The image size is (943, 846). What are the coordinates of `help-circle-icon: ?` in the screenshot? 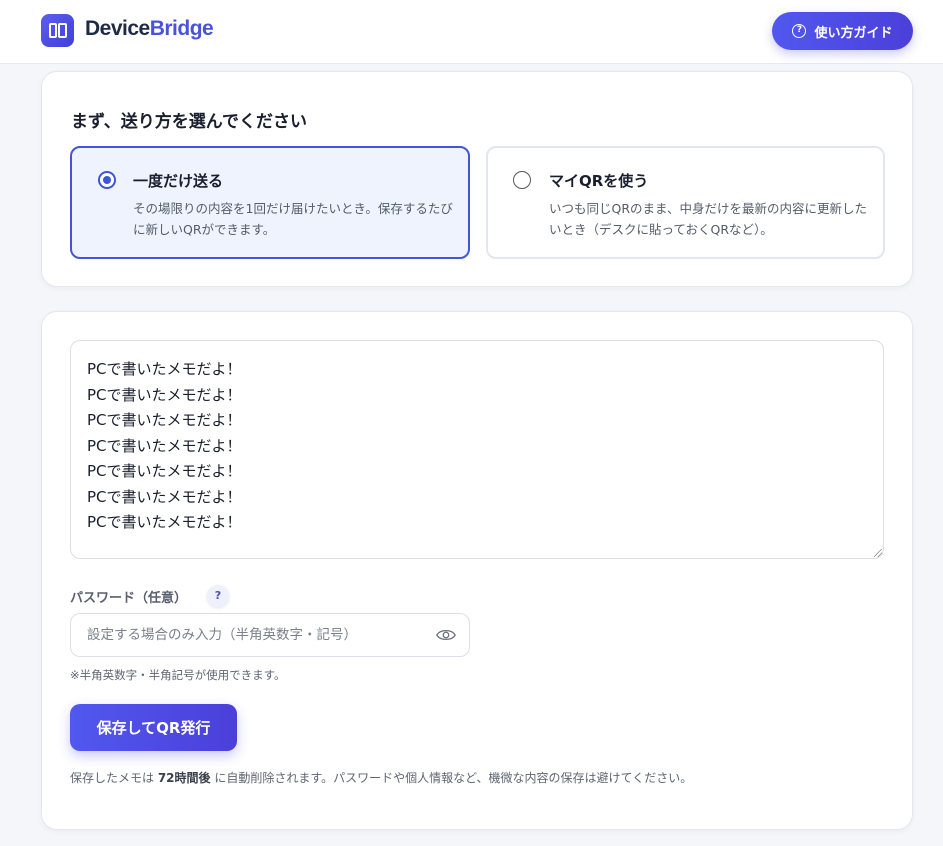 It's located at (799, 31).